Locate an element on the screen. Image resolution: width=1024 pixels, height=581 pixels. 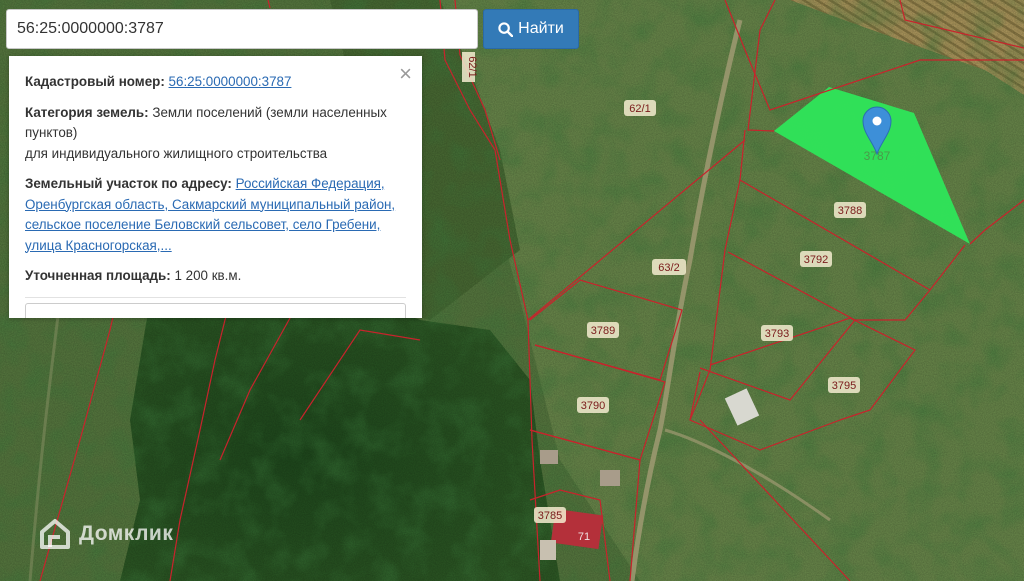
search-input is located at coordinates (242, 29).